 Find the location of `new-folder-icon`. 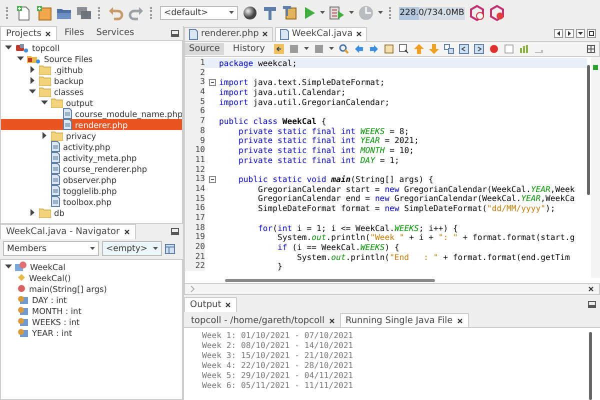

new-folder-icon is located at coordinates (44, 13).